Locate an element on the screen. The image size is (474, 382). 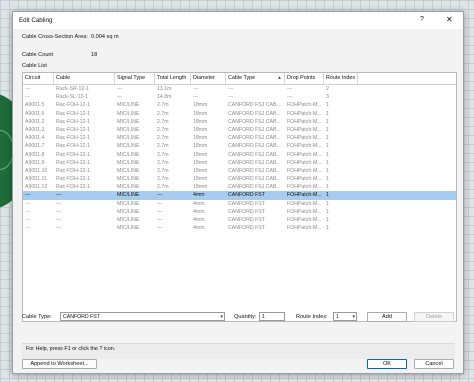
column-header-total-length: Total Length is located at coordinates (173, 78).